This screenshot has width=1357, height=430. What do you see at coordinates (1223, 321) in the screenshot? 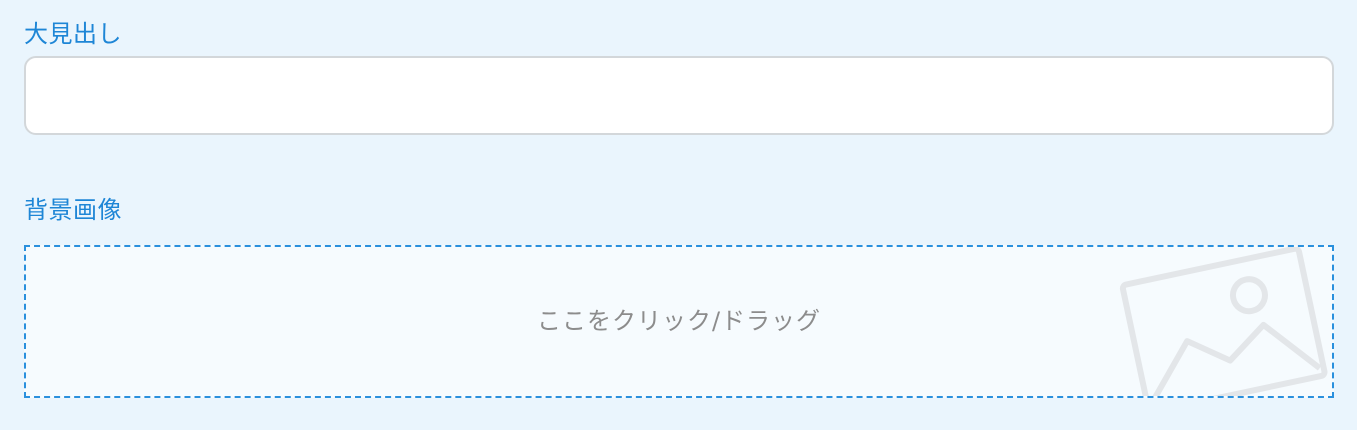
I see `image-icon` at bounding box center [1223, 321].